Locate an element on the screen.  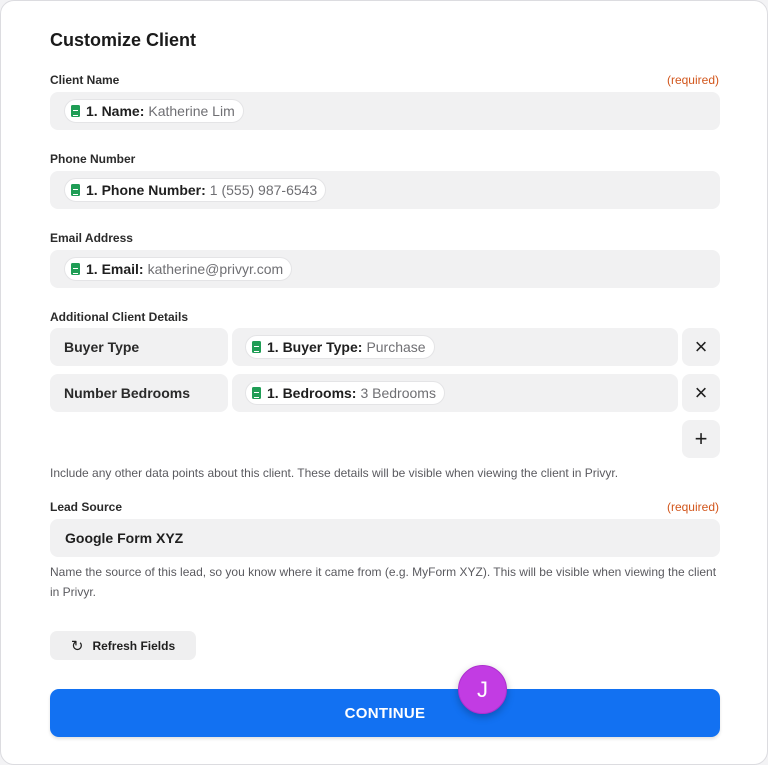
detail-value-field: 1. Bedrooms: 3 Bedrooms is located at coordinates (455, 393).